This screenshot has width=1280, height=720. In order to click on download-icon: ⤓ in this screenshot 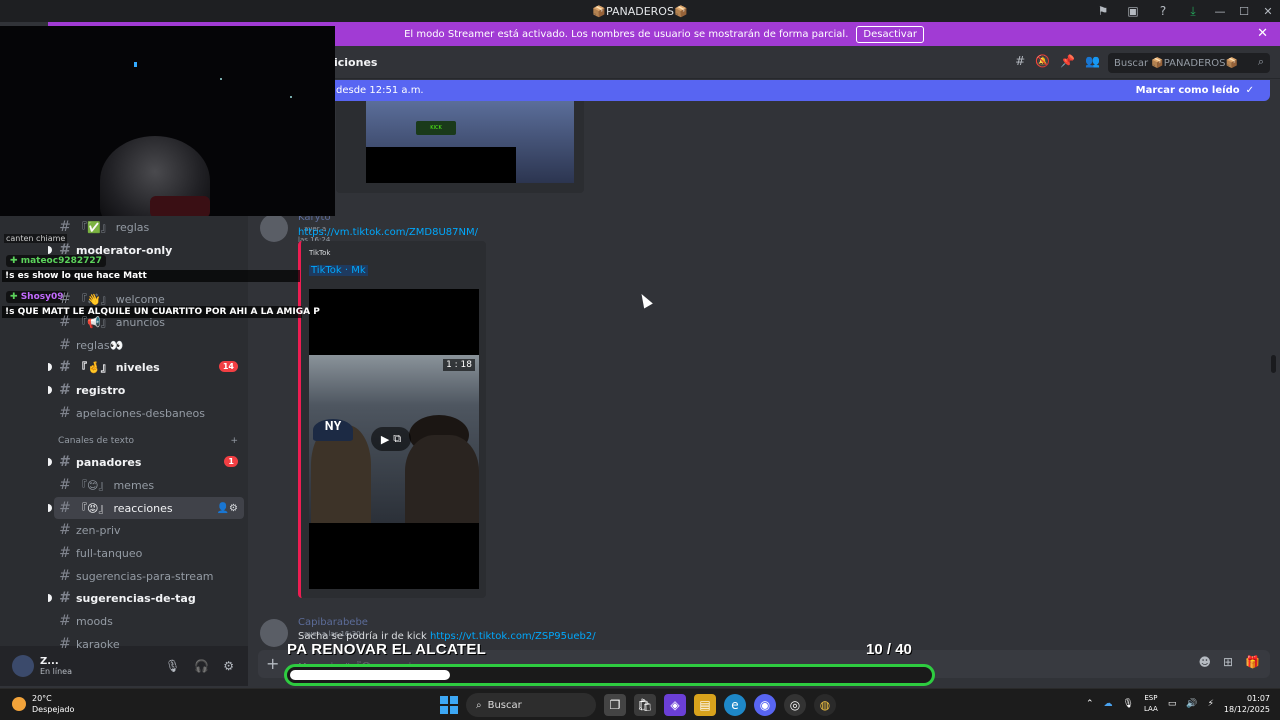, I will do `click(1193, 11)`.